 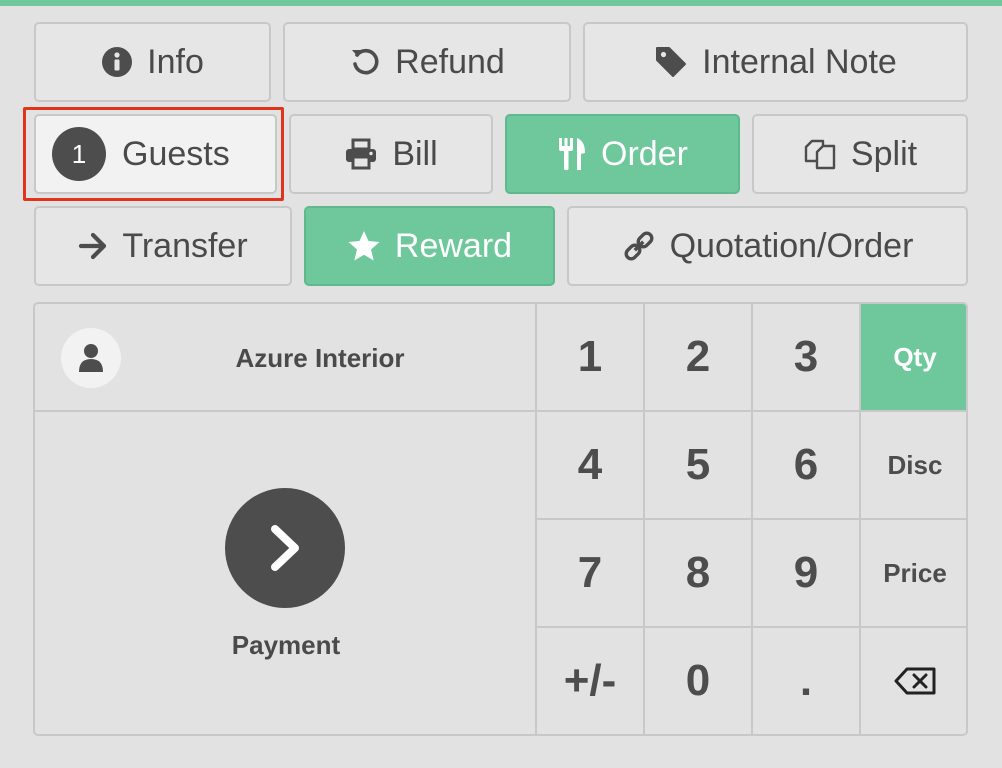 What do you see at coordinates (791, 245) in the screenshot?
I see `quotation-order-label: Quotation/Order` at bounding box center [791, 245].